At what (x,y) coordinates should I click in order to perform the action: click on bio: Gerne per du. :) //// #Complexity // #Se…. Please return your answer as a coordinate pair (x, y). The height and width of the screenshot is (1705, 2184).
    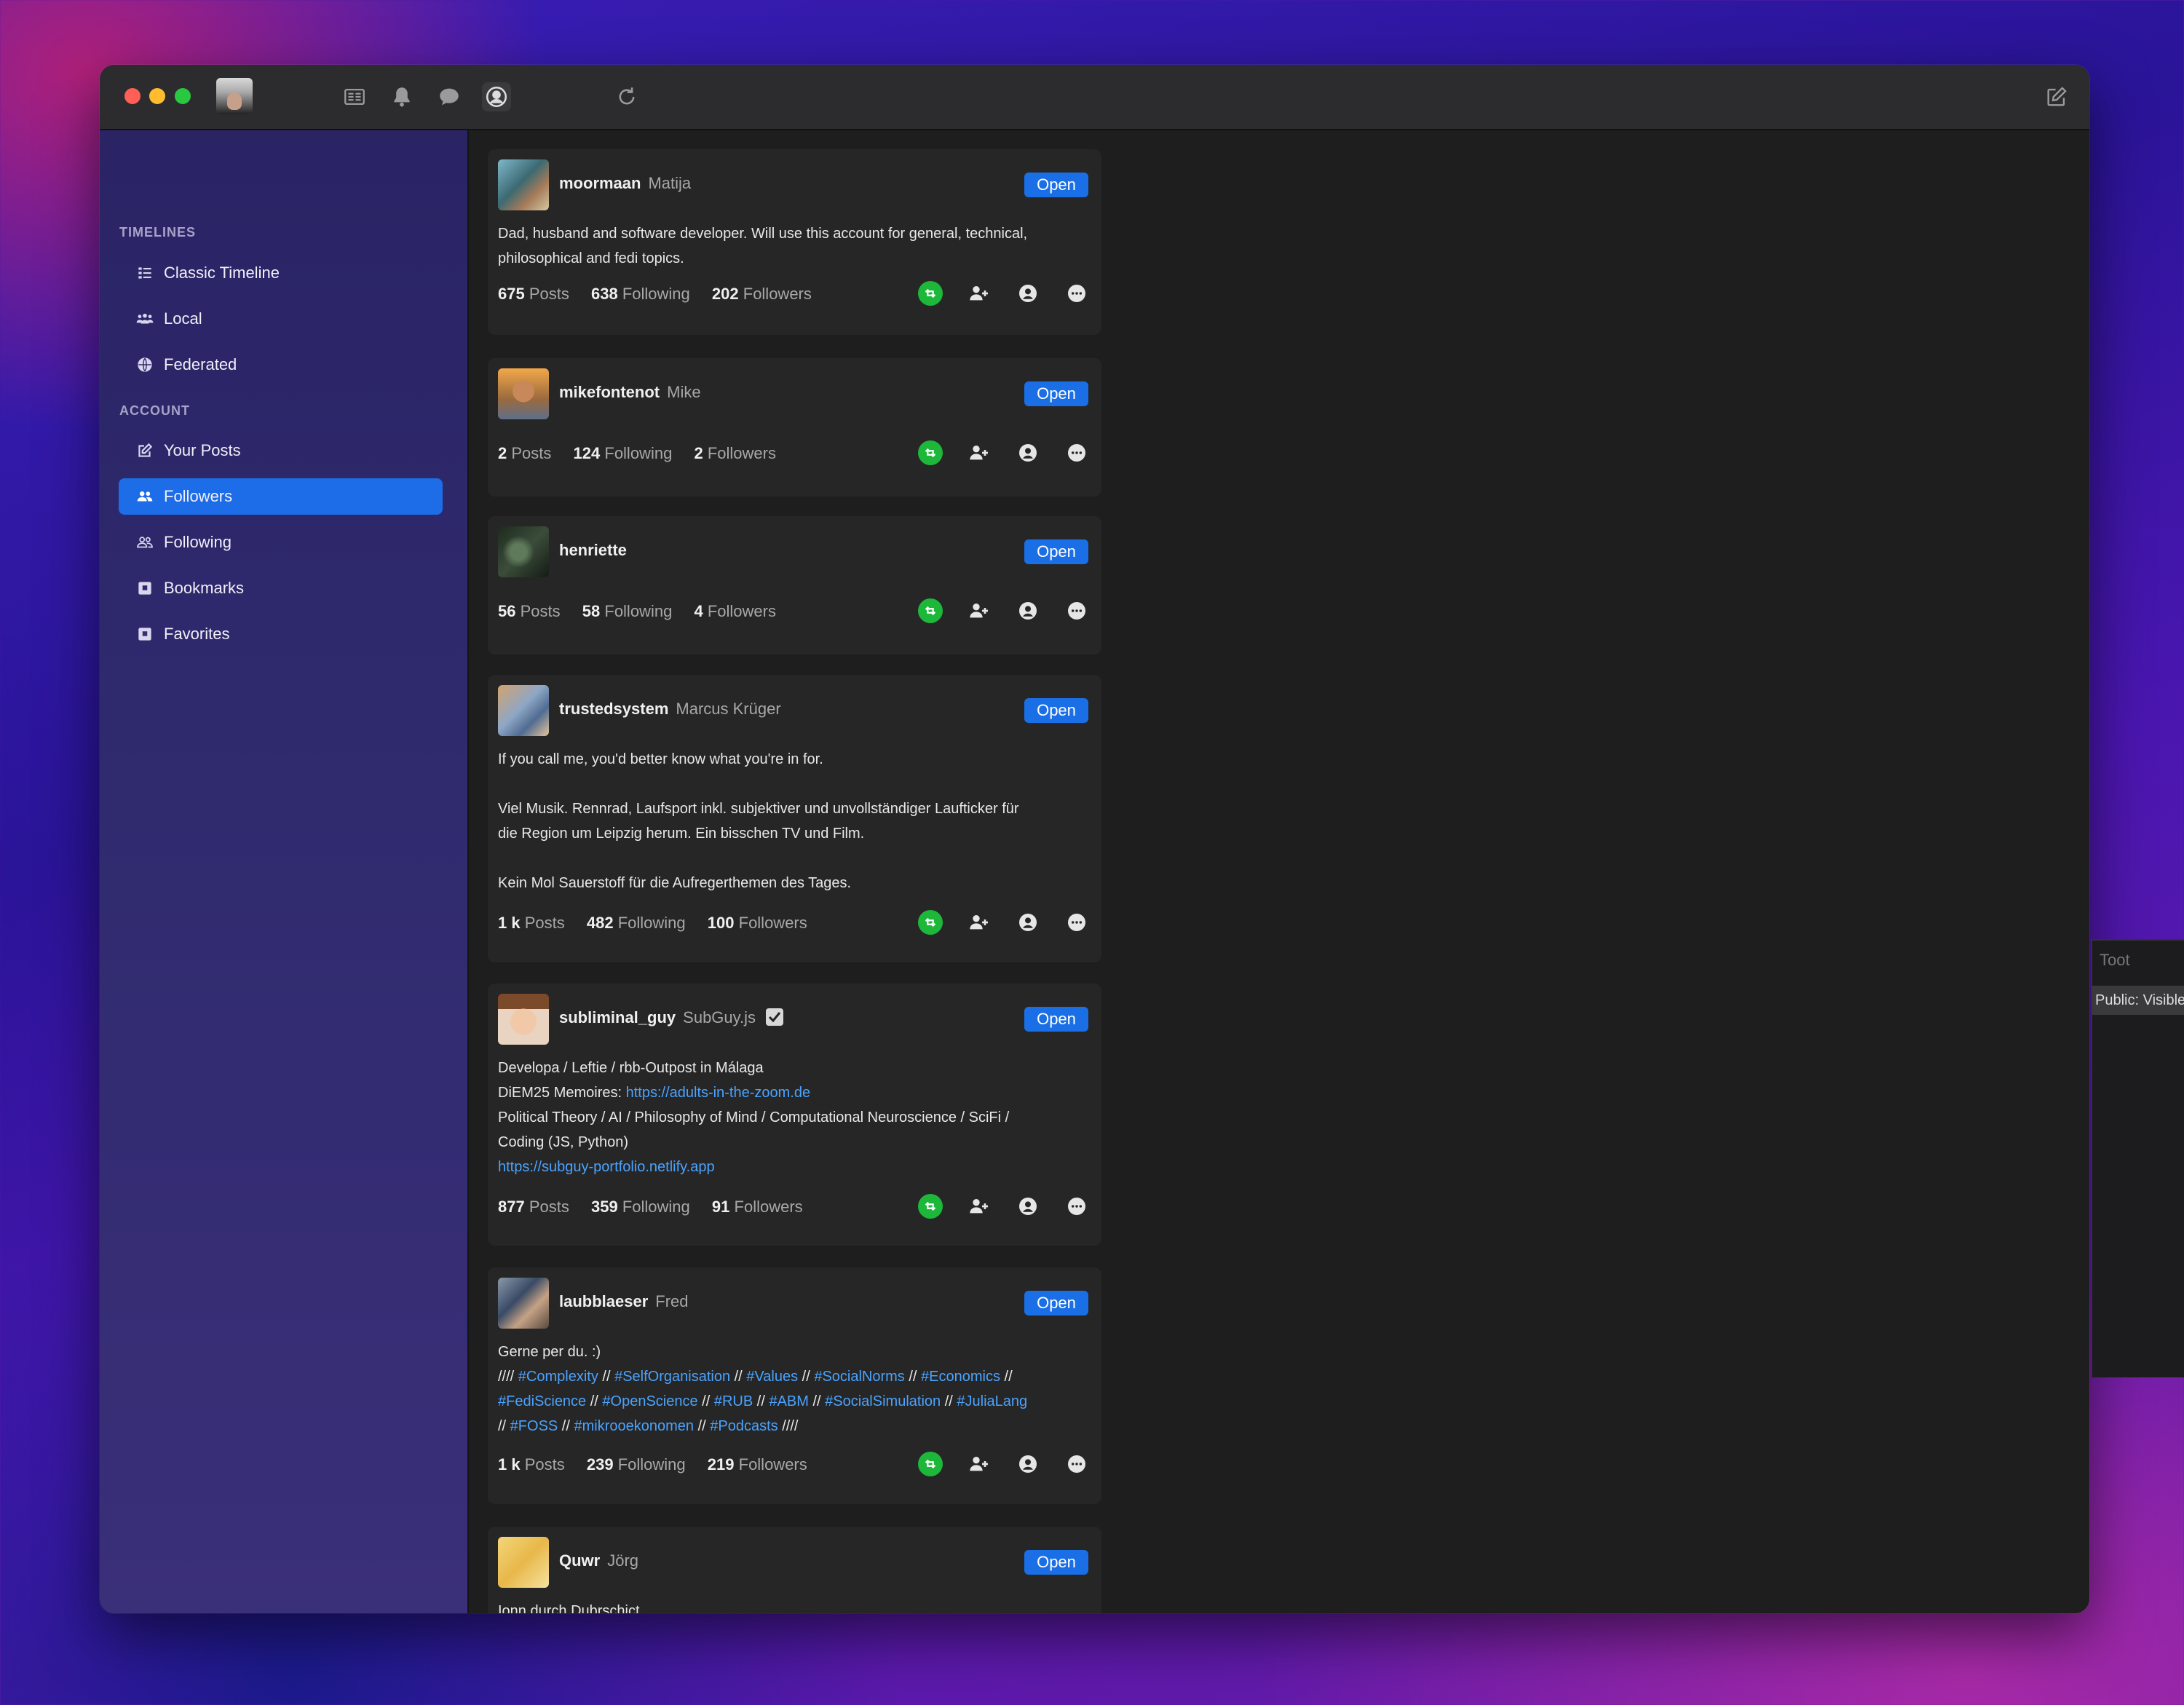
    Looking at the image, I should click on (793, 1389).